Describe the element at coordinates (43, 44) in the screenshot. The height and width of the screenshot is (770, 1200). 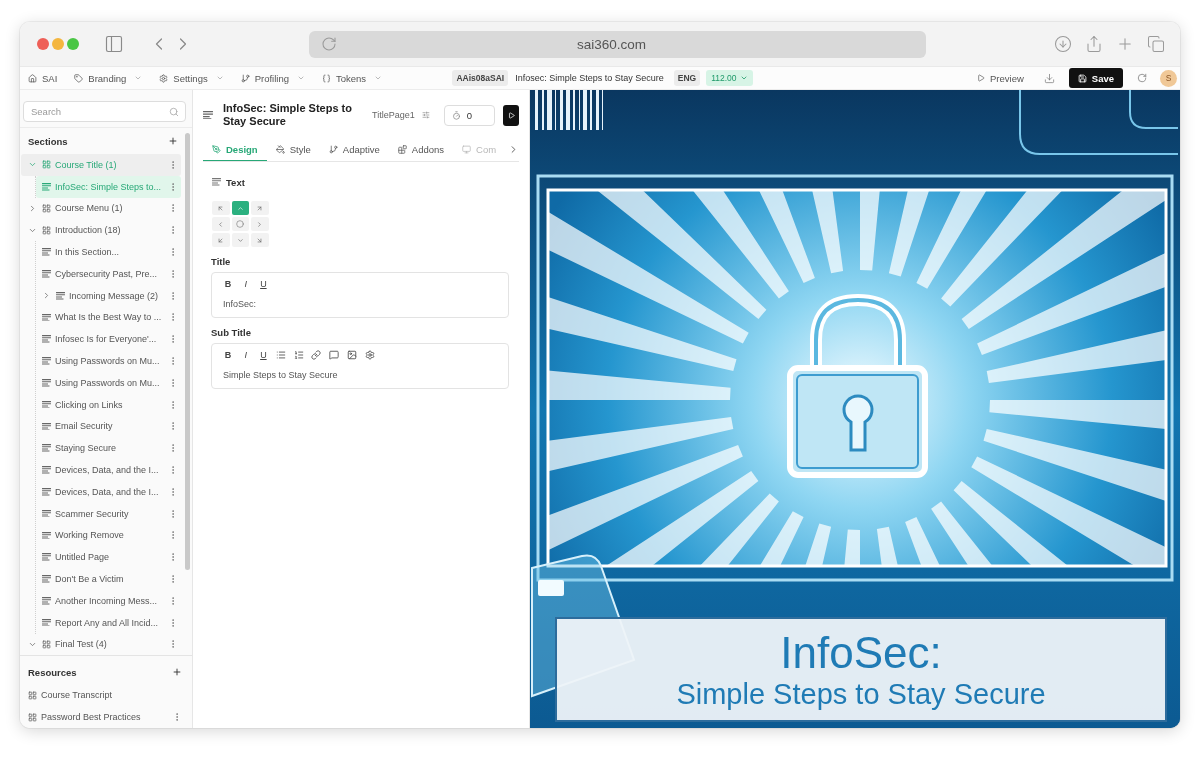
I see `close-window-icon` at that location.